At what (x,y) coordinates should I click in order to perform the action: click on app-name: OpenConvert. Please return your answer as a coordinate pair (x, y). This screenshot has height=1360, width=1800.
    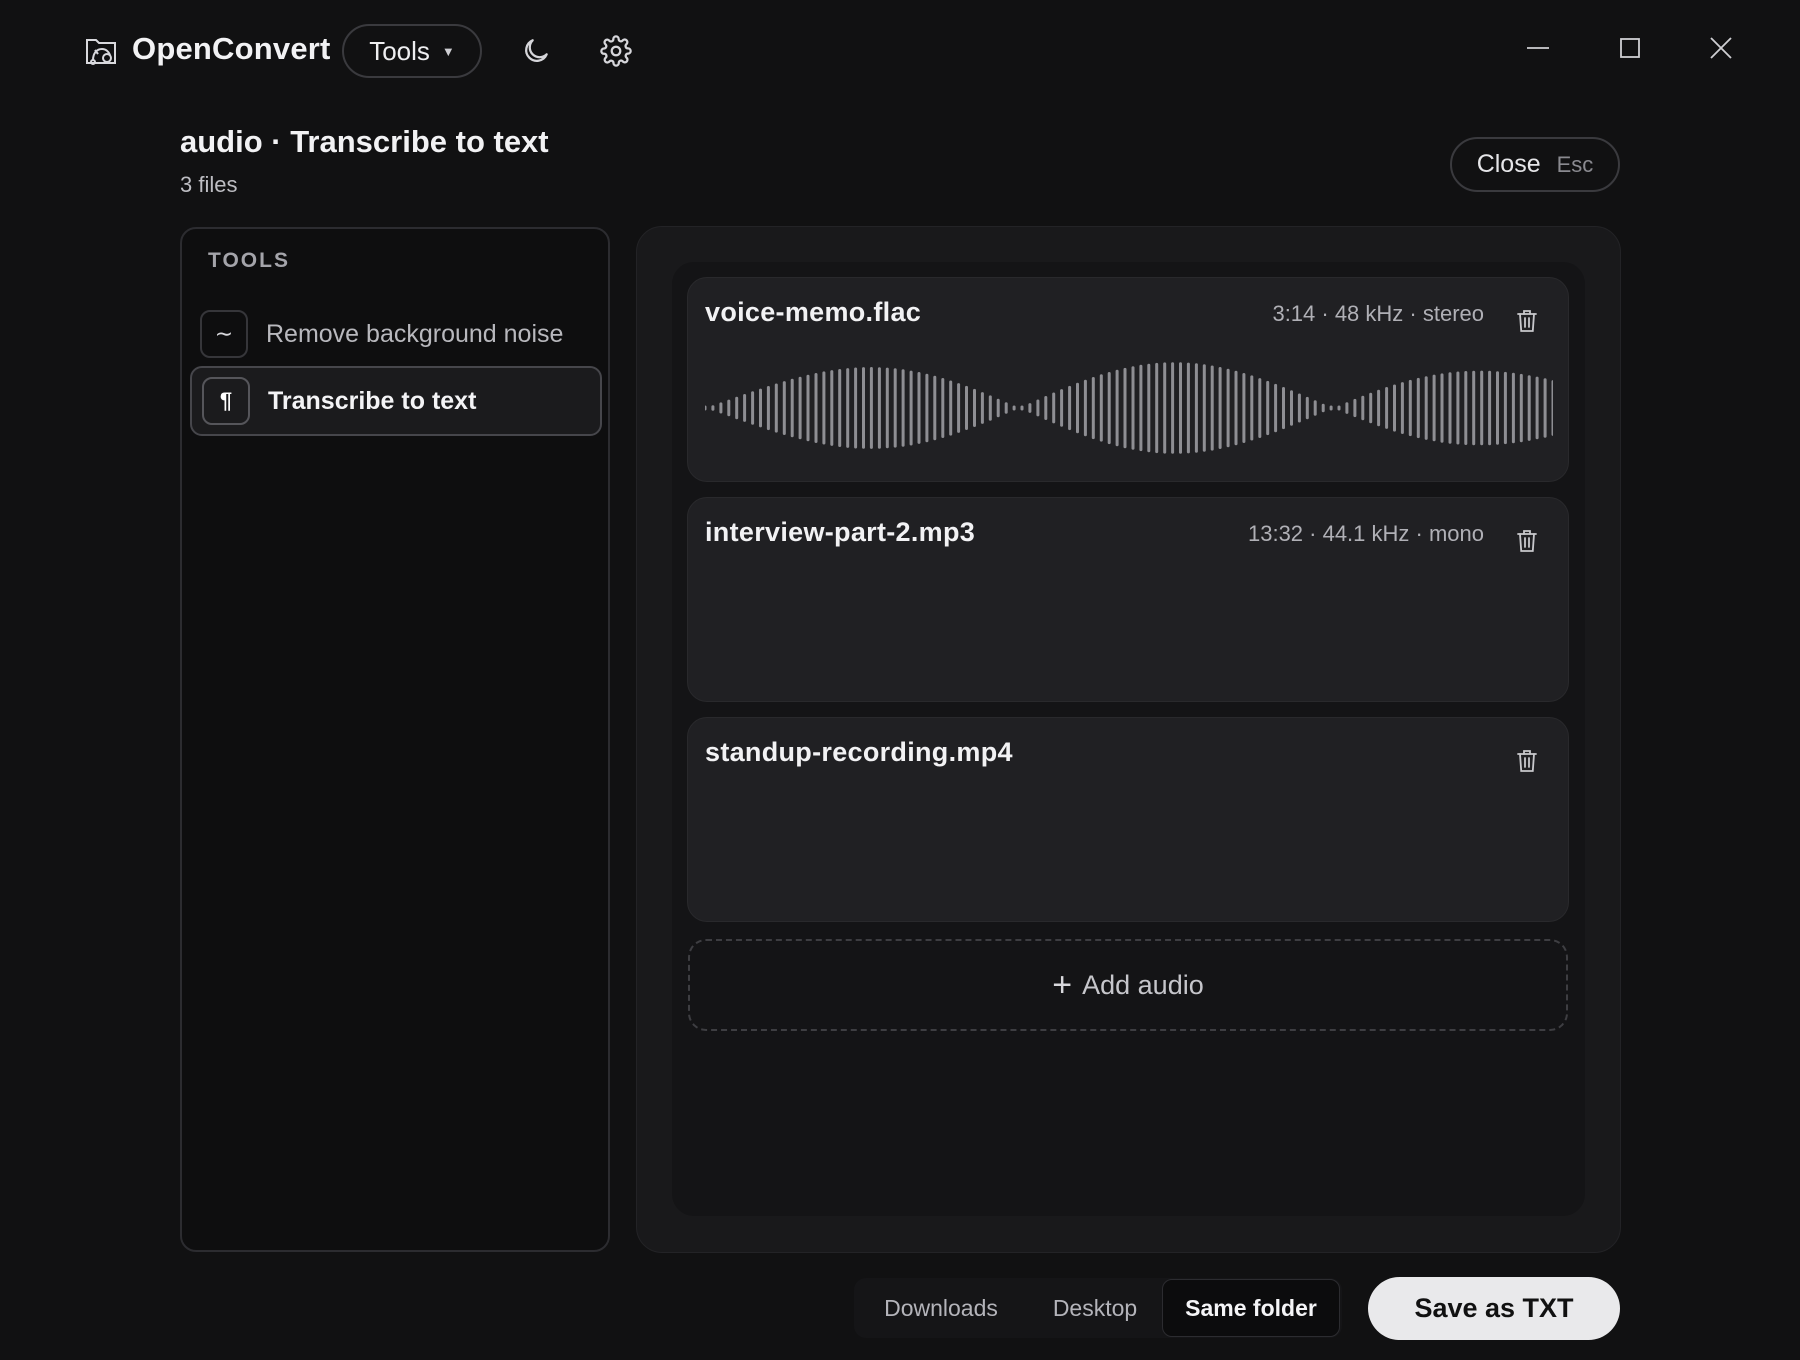
    Looking at the image, I should click on (231, 48).